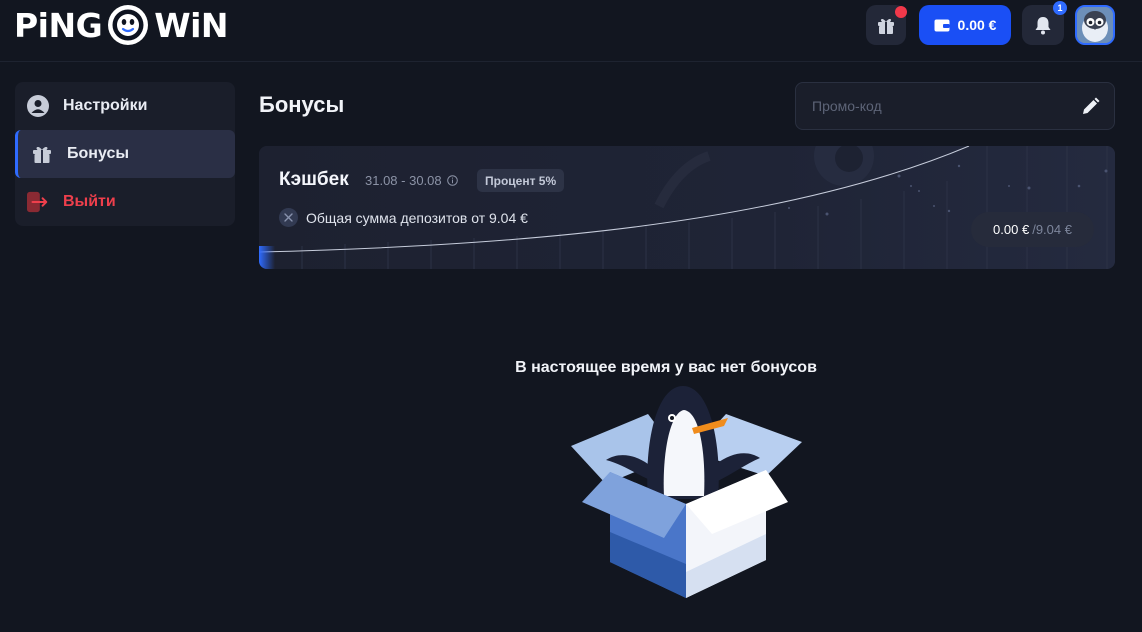 The height and width of the screenshot is (632, 1142). I want to click on pencil-icon, so click(1090, 106).